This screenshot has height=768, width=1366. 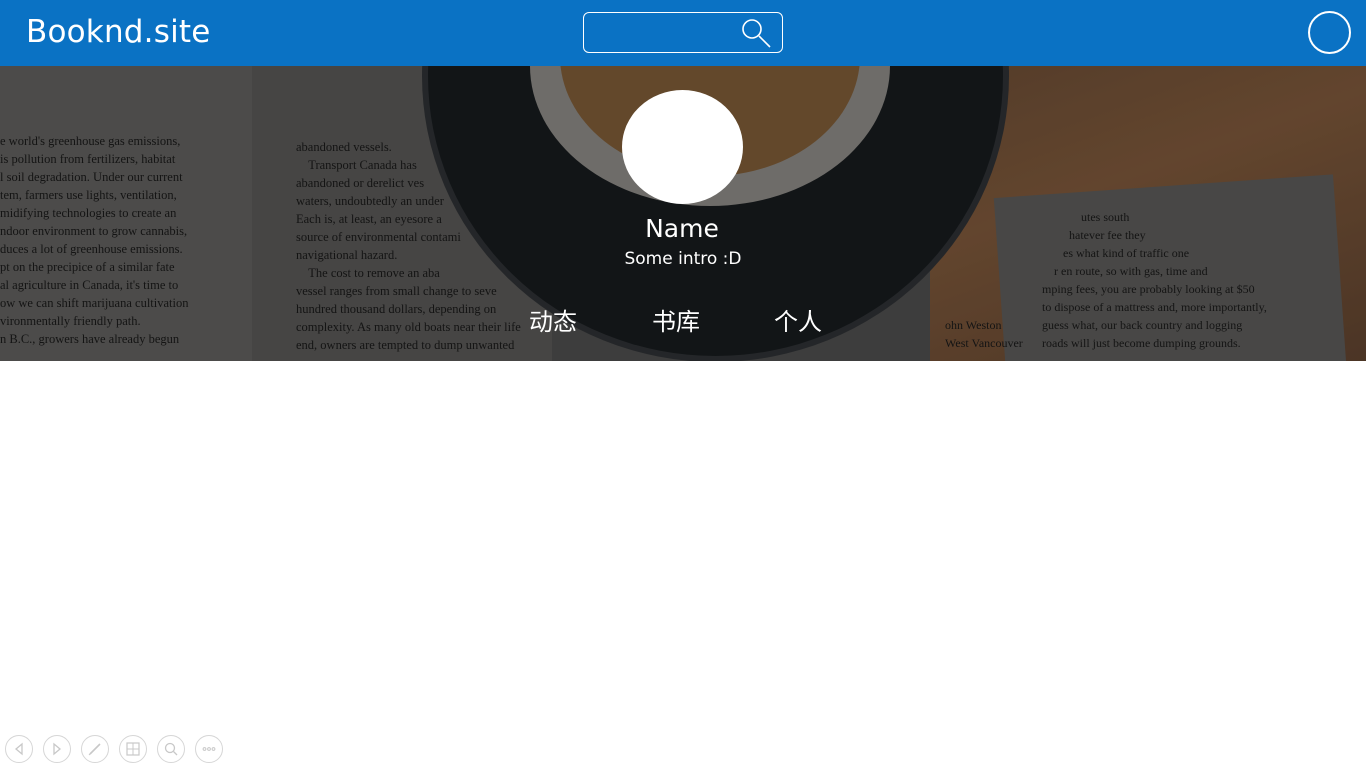 I want to click on zoom-button, so click(x=171, y=749).